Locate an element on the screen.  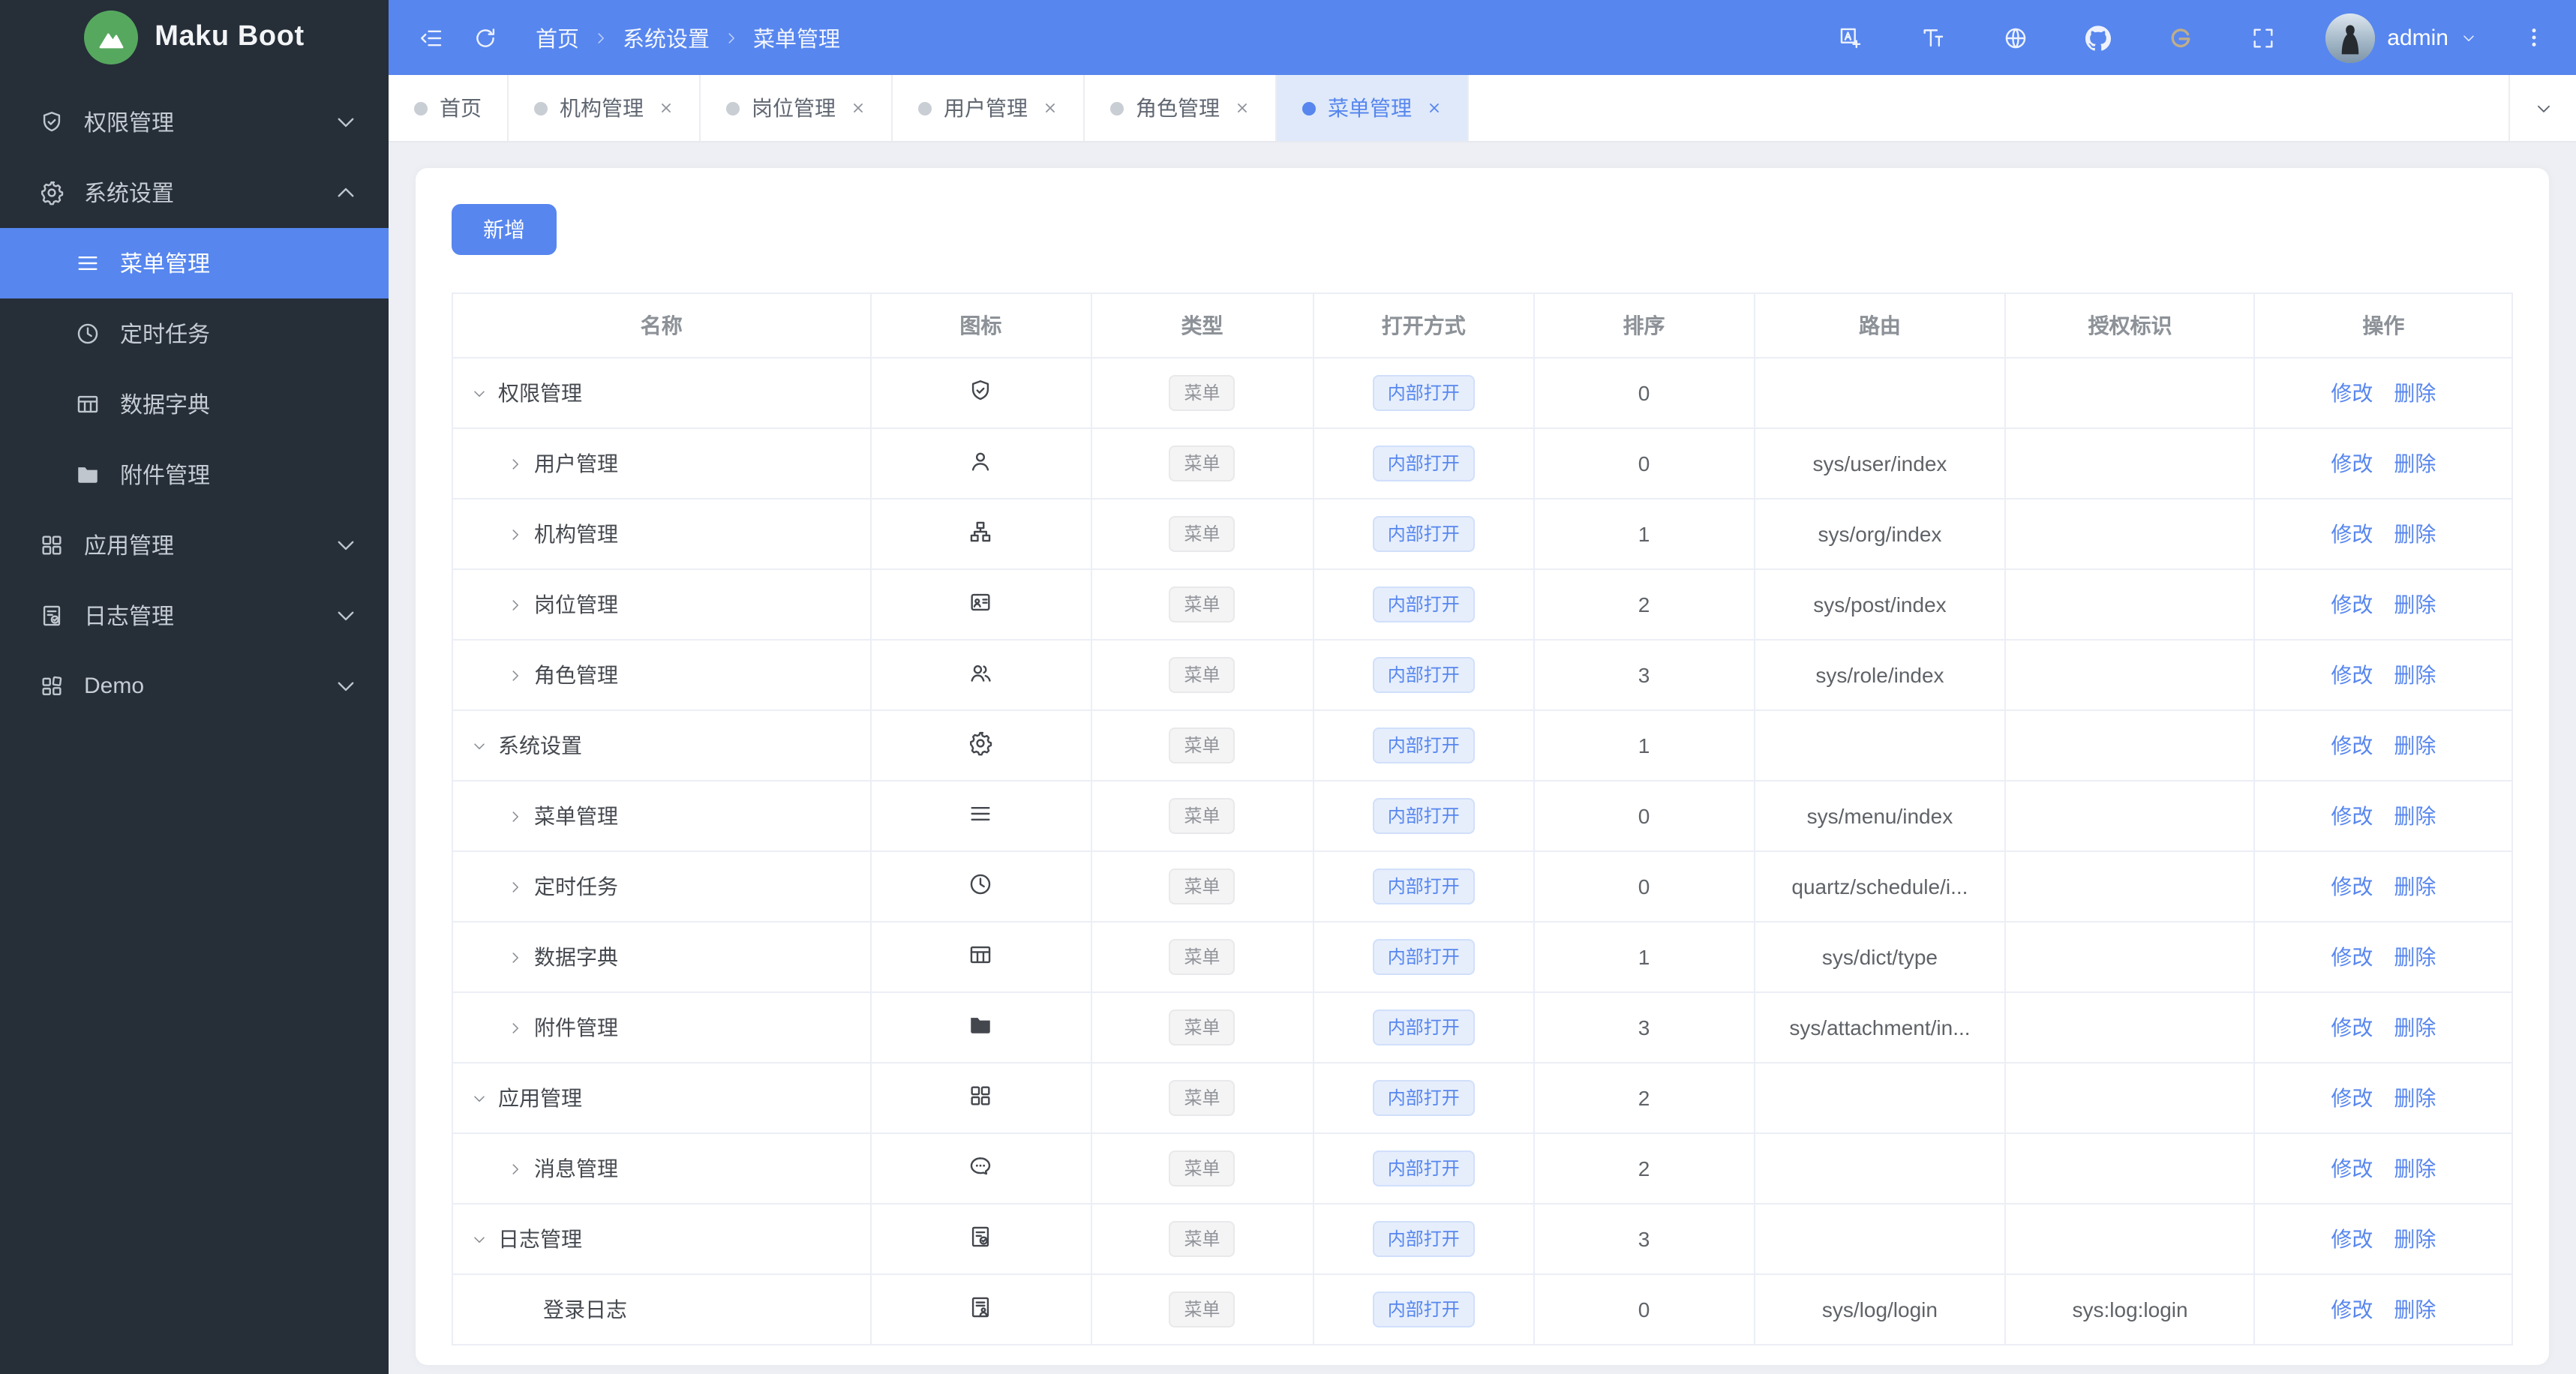
route-cell: sys/log/login is located at coordinates (1880, 1309).